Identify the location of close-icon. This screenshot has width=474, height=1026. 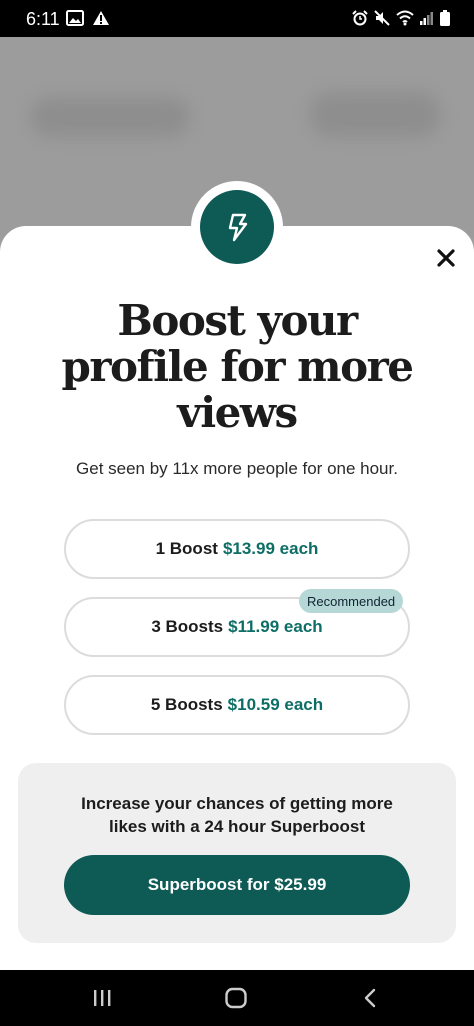
(446, 258).